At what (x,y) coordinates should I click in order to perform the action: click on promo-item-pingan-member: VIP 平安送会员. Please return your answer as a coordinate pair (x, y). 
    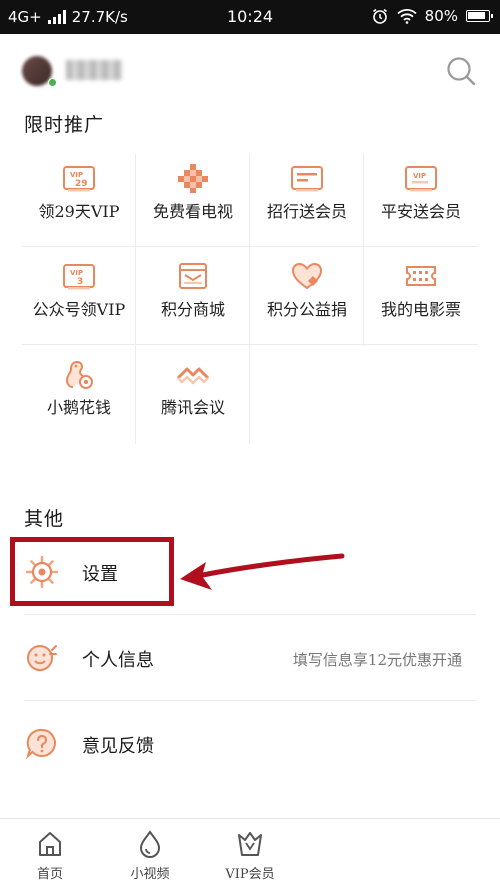
    Looking at the image, I should click on (421, 199).